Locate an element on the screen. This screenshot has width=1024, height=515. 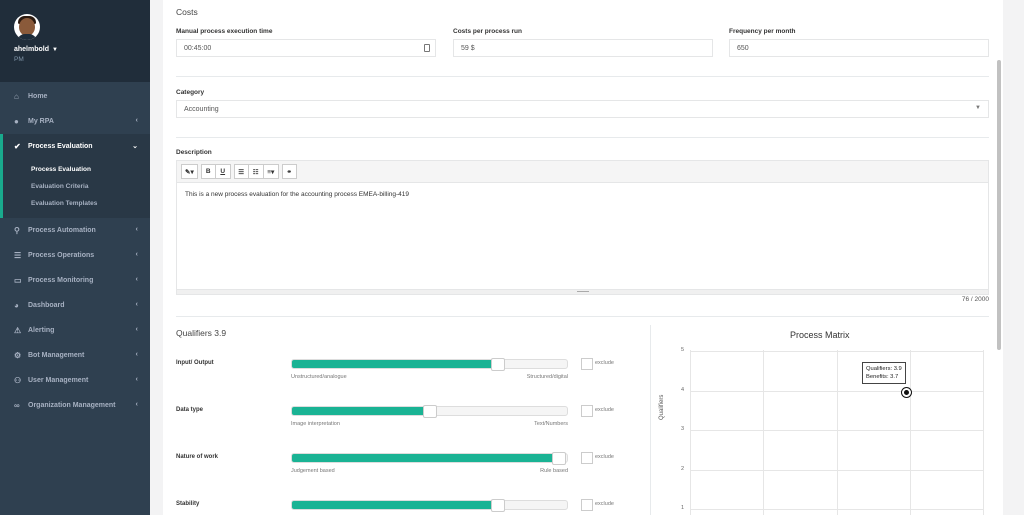
frequency-input: 650 is located at coordinates (859, 48).